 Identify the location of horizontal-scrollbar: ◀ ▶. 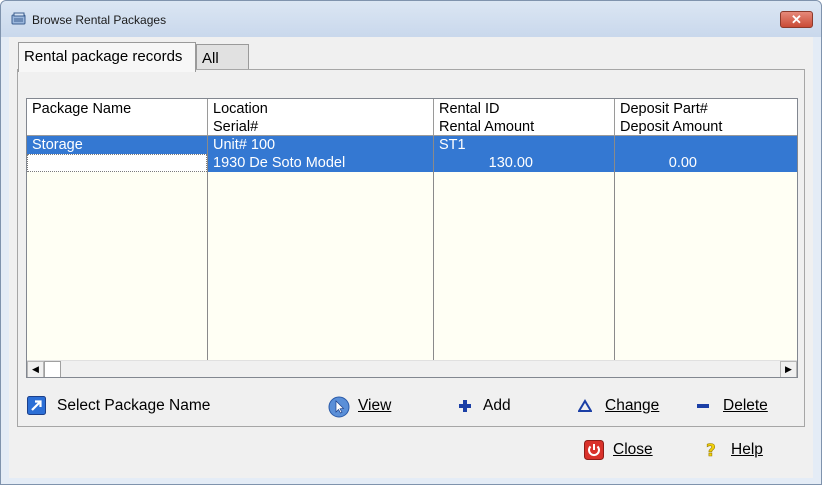
(412, 368).